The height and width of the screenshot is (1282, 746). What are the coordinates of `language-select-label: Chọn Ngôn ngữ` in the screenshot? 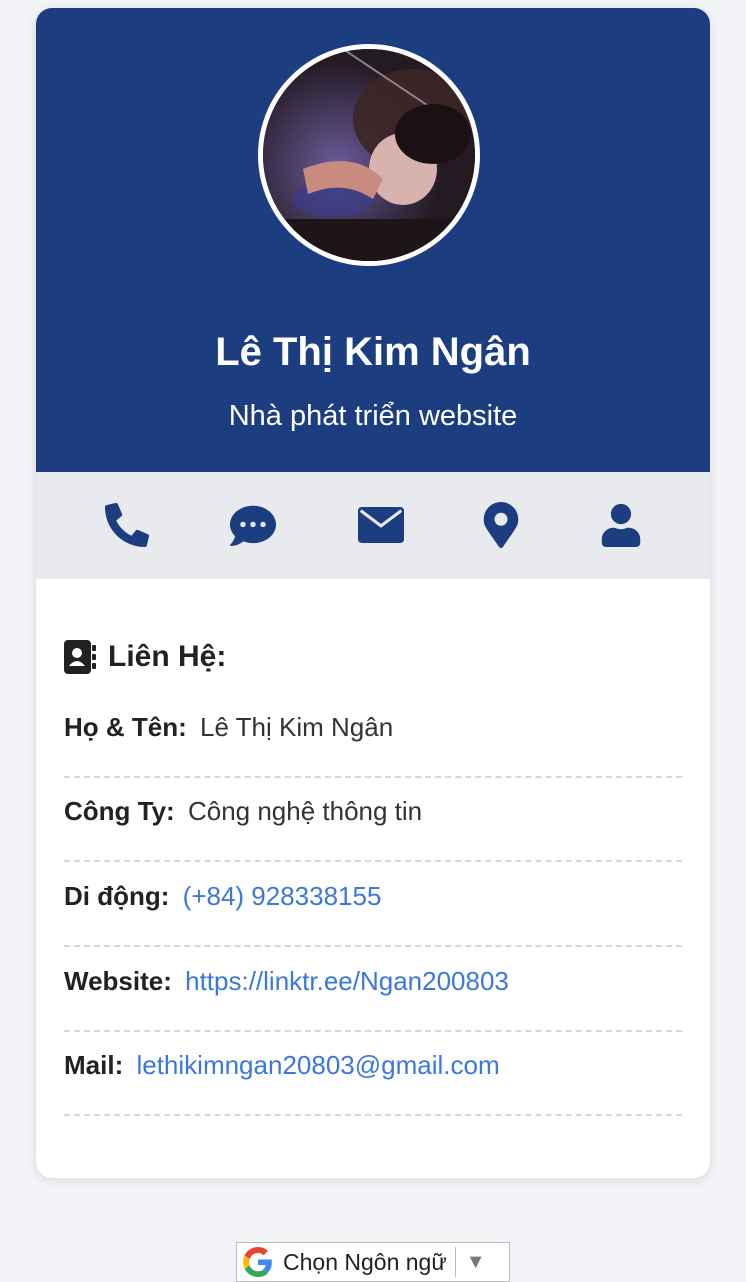 It's located at (365, 1261).